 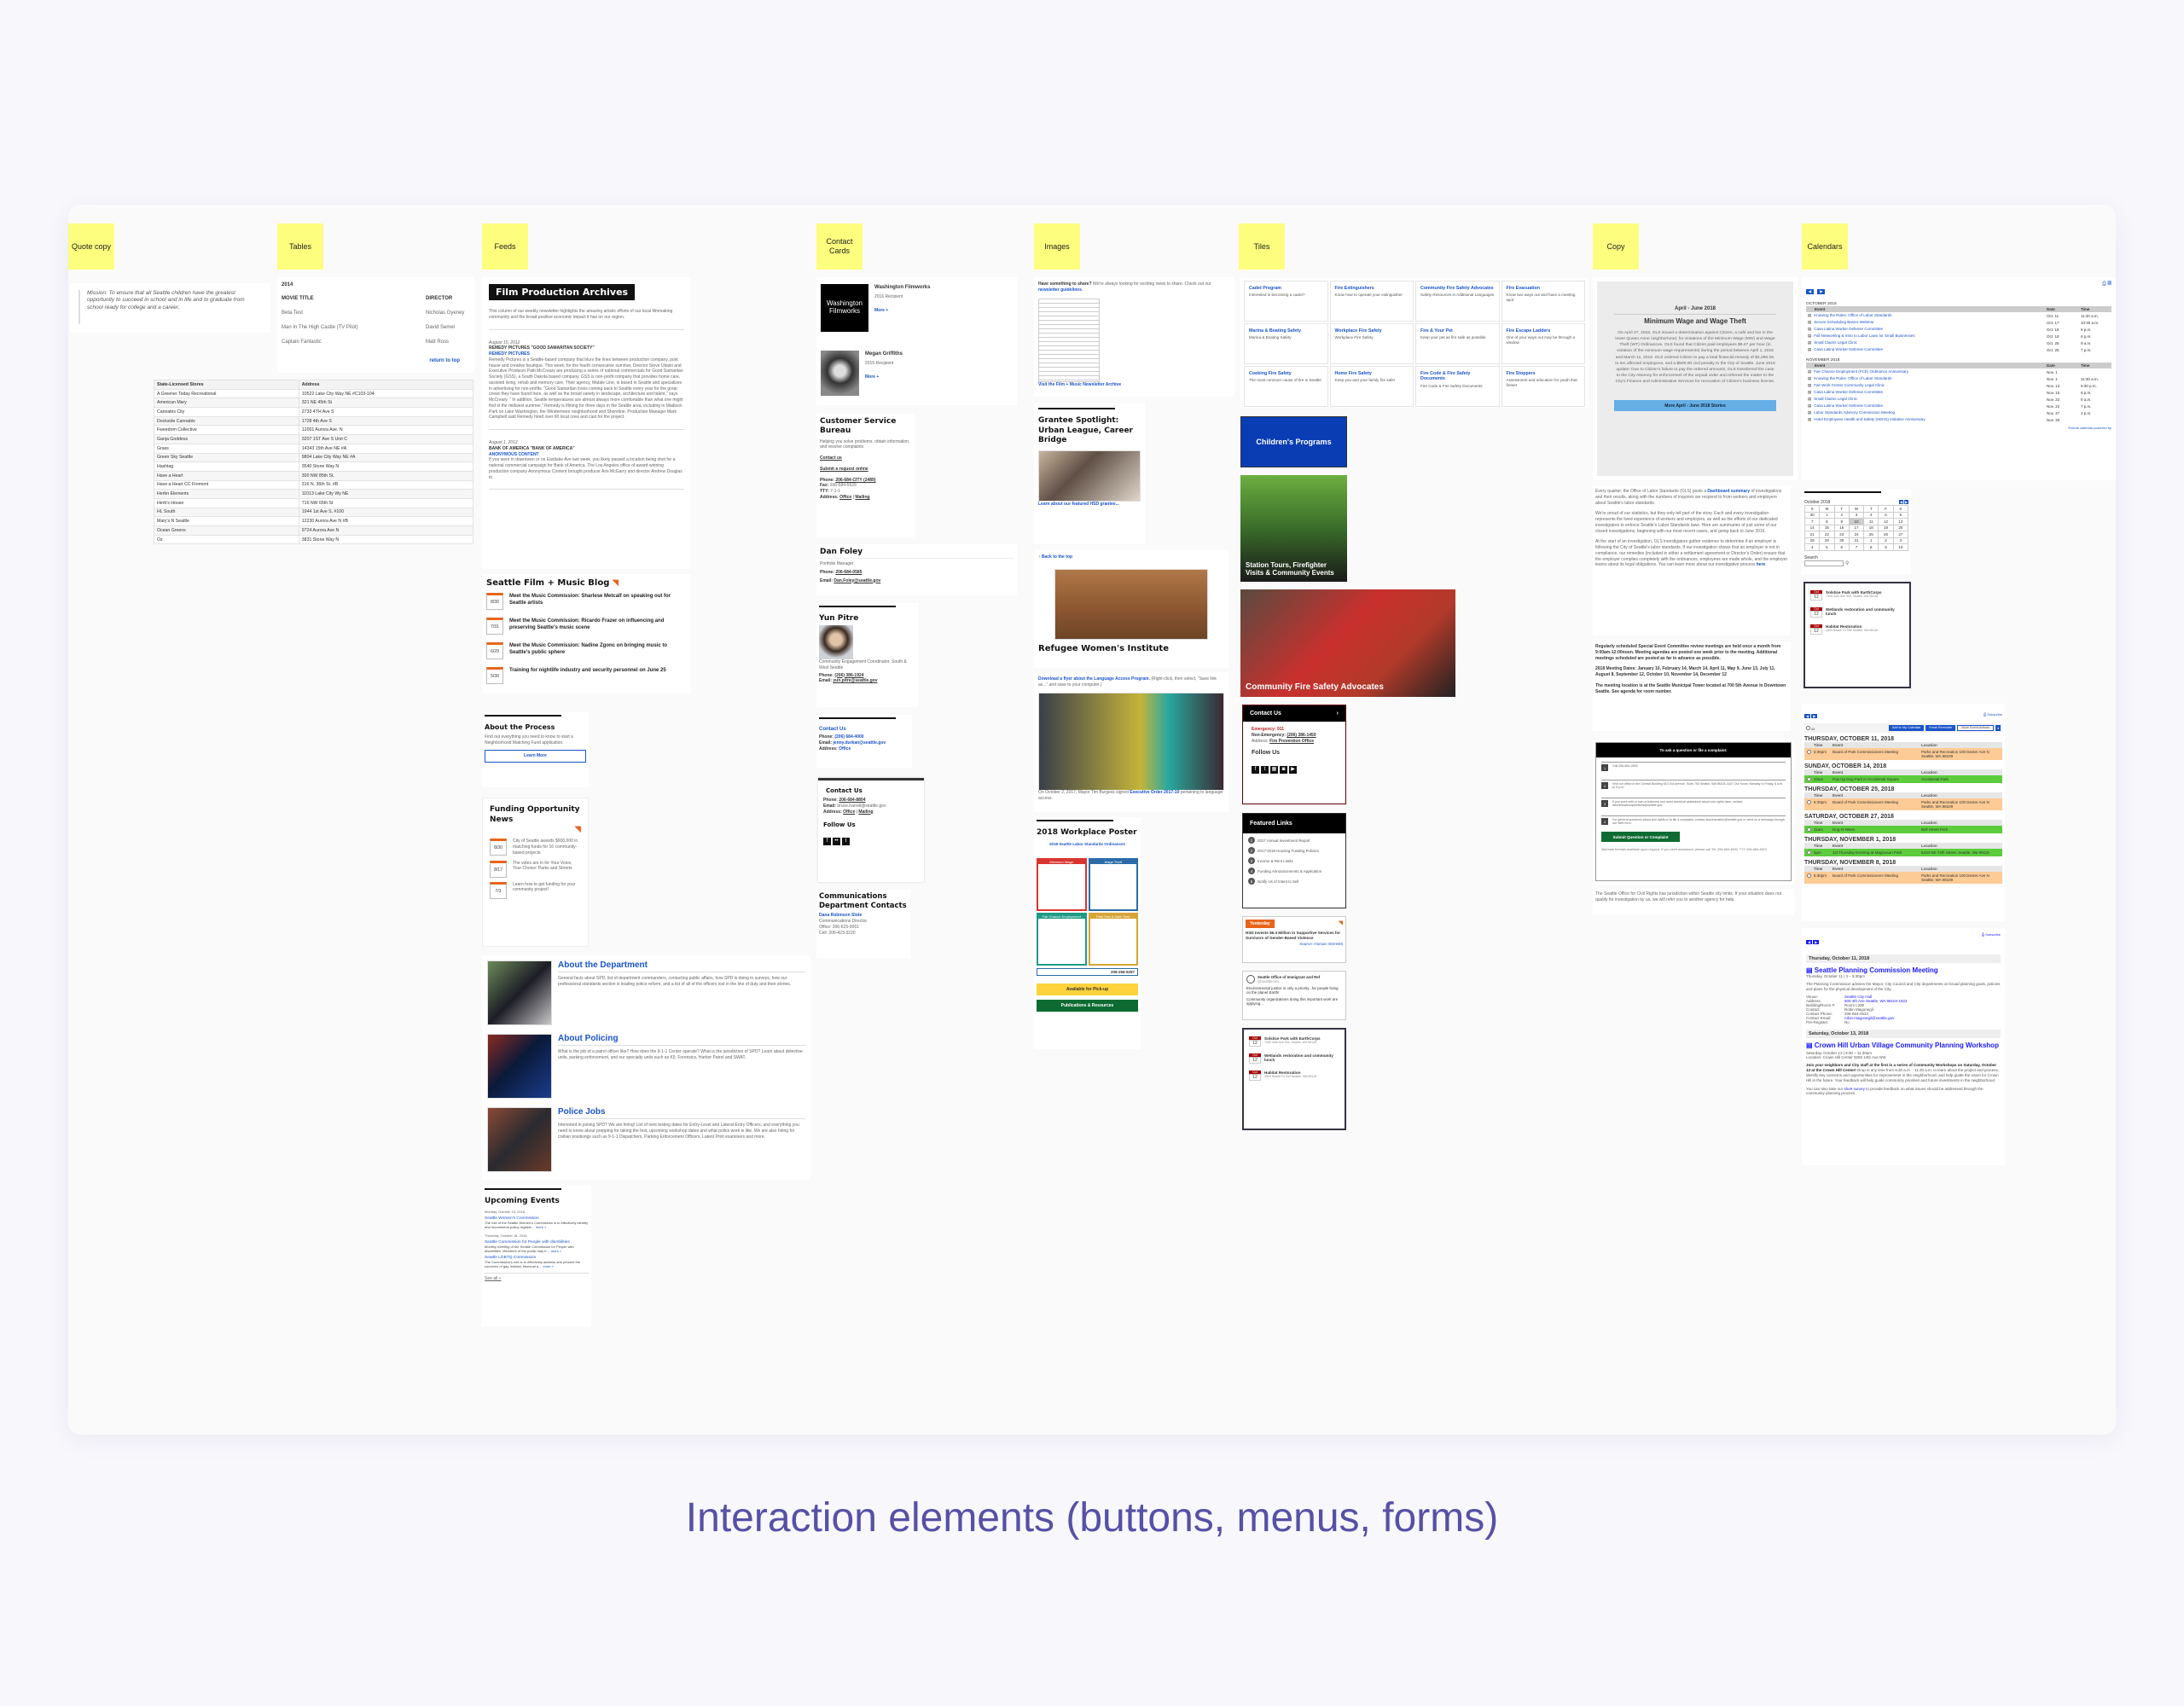 What do you see at coordinates (1998, 728) in the screenshot?
I see `chevron-down-icon: ▾` at bounding box center [1998, 728].